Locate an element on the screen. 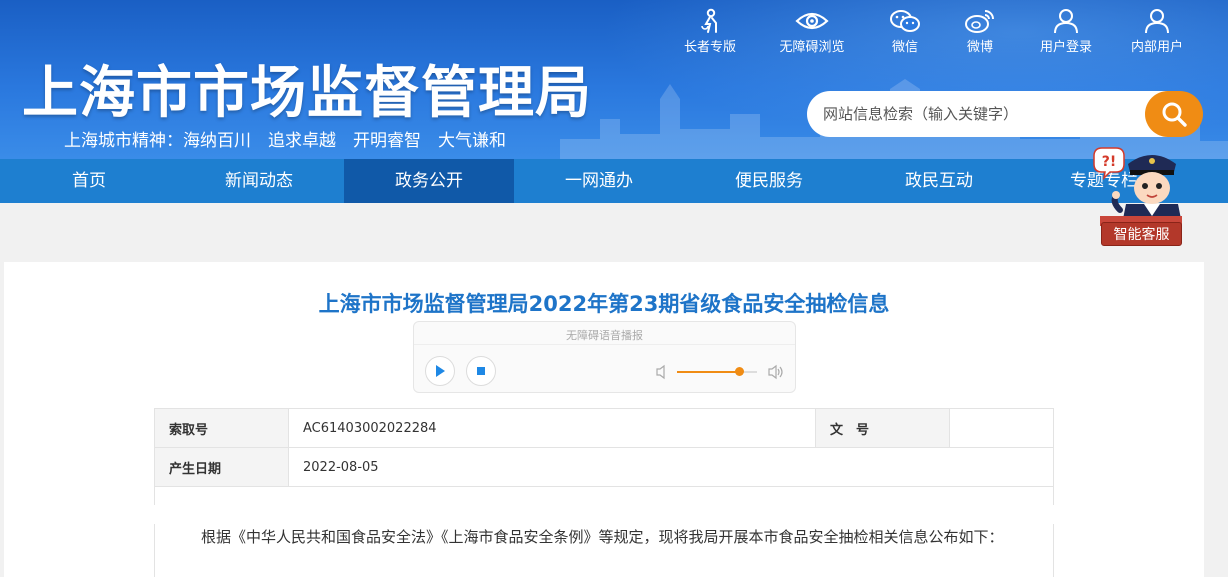 The width and height of the screenshot is (1228, 577). search-input is located at coordinates (992, 114).